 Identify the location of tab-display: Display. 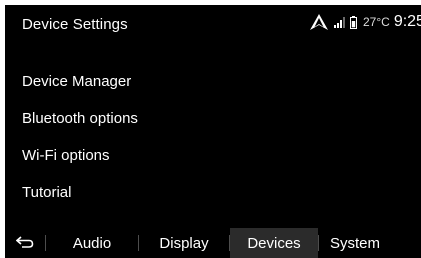
(184, 243).